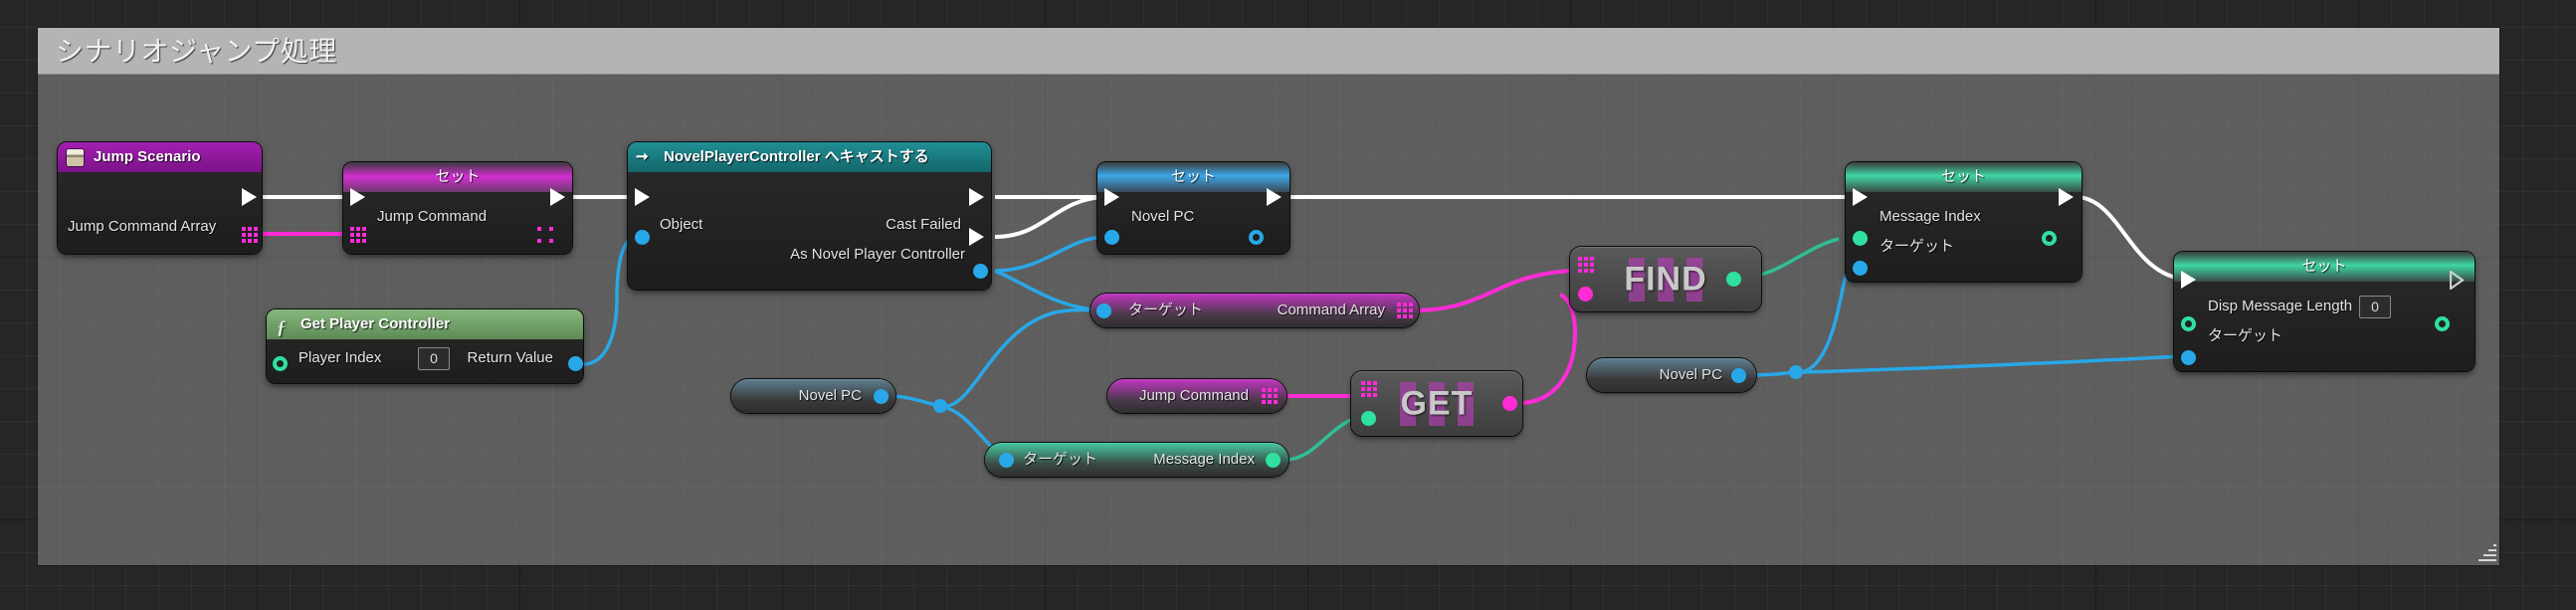 This screenshot has width=2576, height=610. I want to click on exec-pin-out-set-disp-message-length, so click(2457, 280).